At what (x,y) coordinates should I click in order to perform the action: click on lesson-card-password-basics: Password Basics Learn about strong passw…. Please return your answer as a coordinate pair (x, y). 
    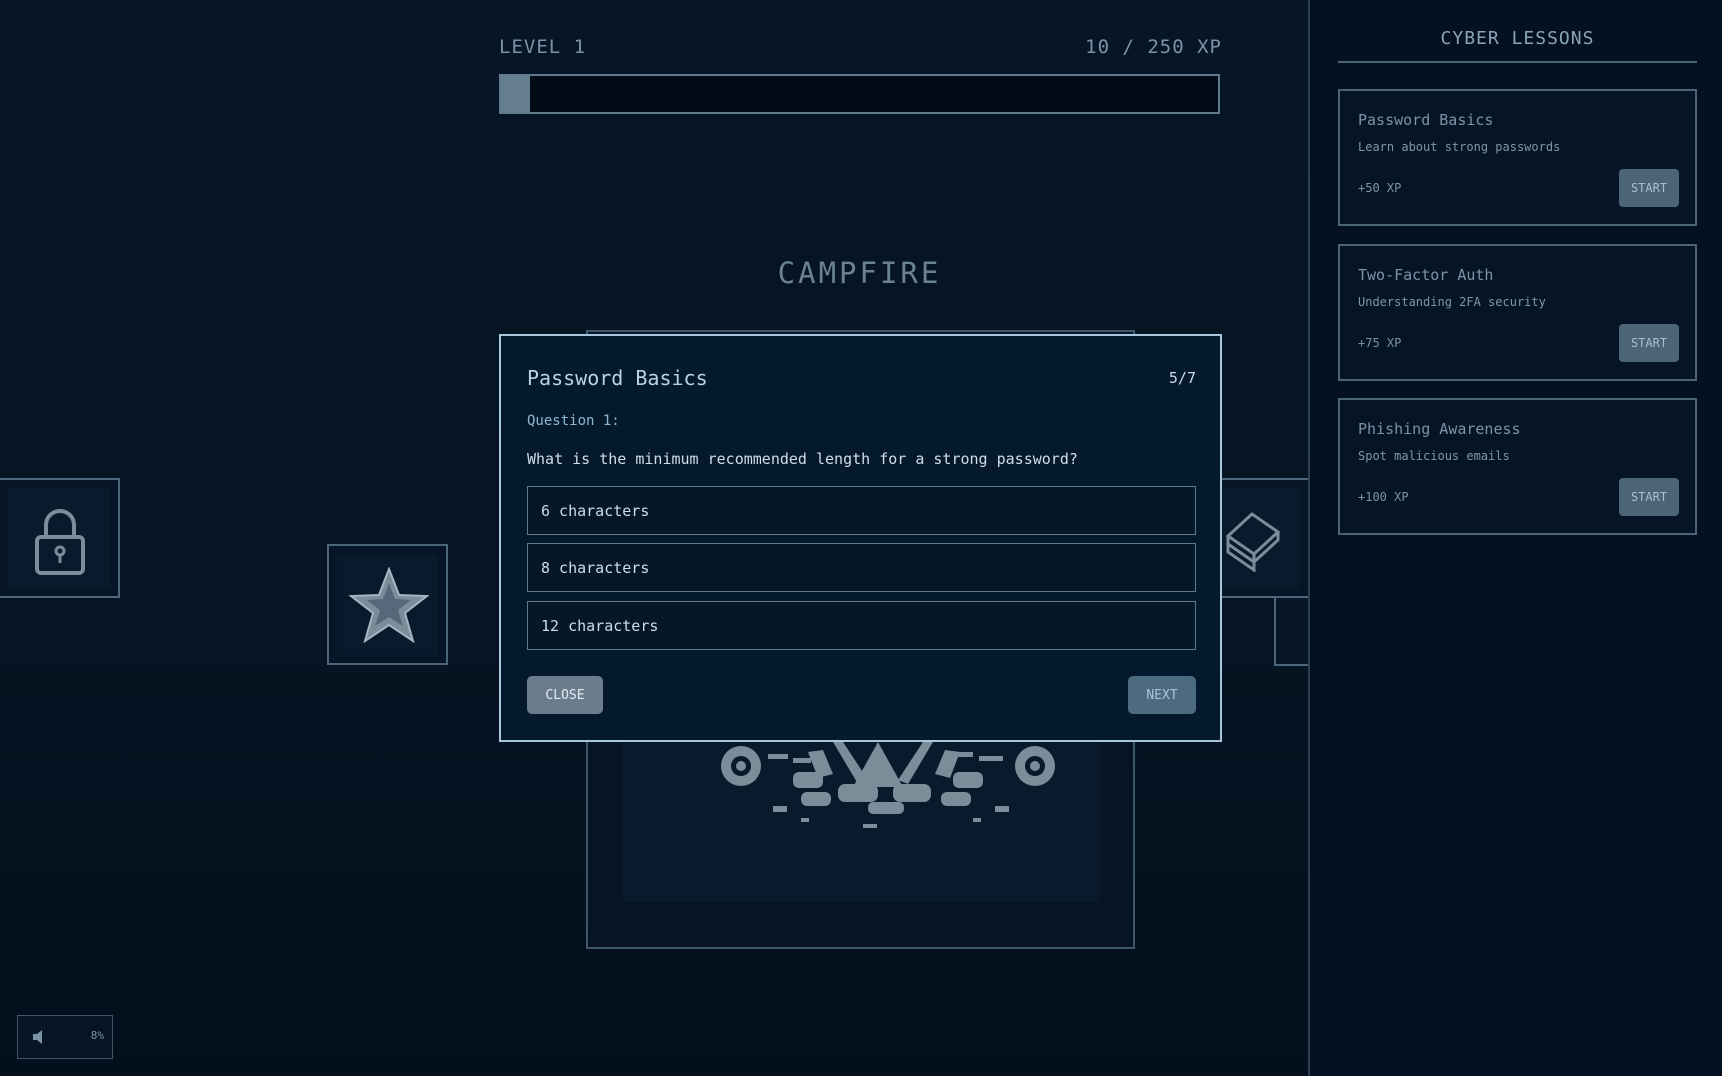
    Looking at the image, I should click on (1517, 157).